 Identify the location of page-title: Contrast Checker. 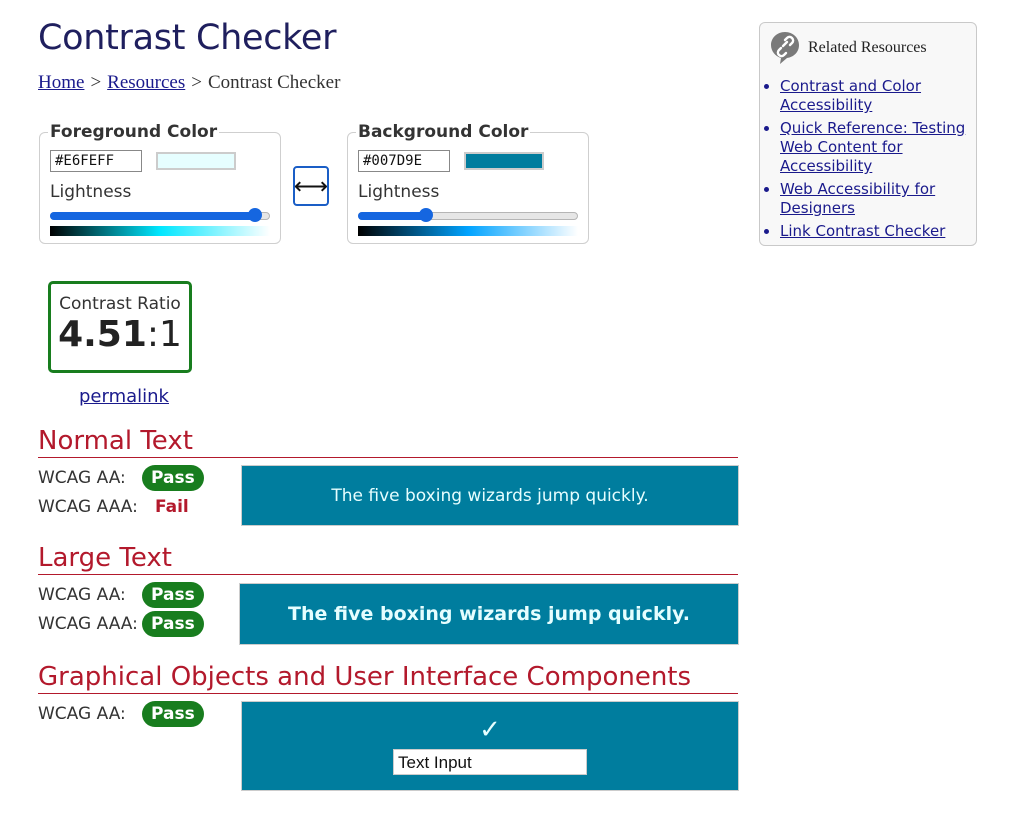
(187, 38).